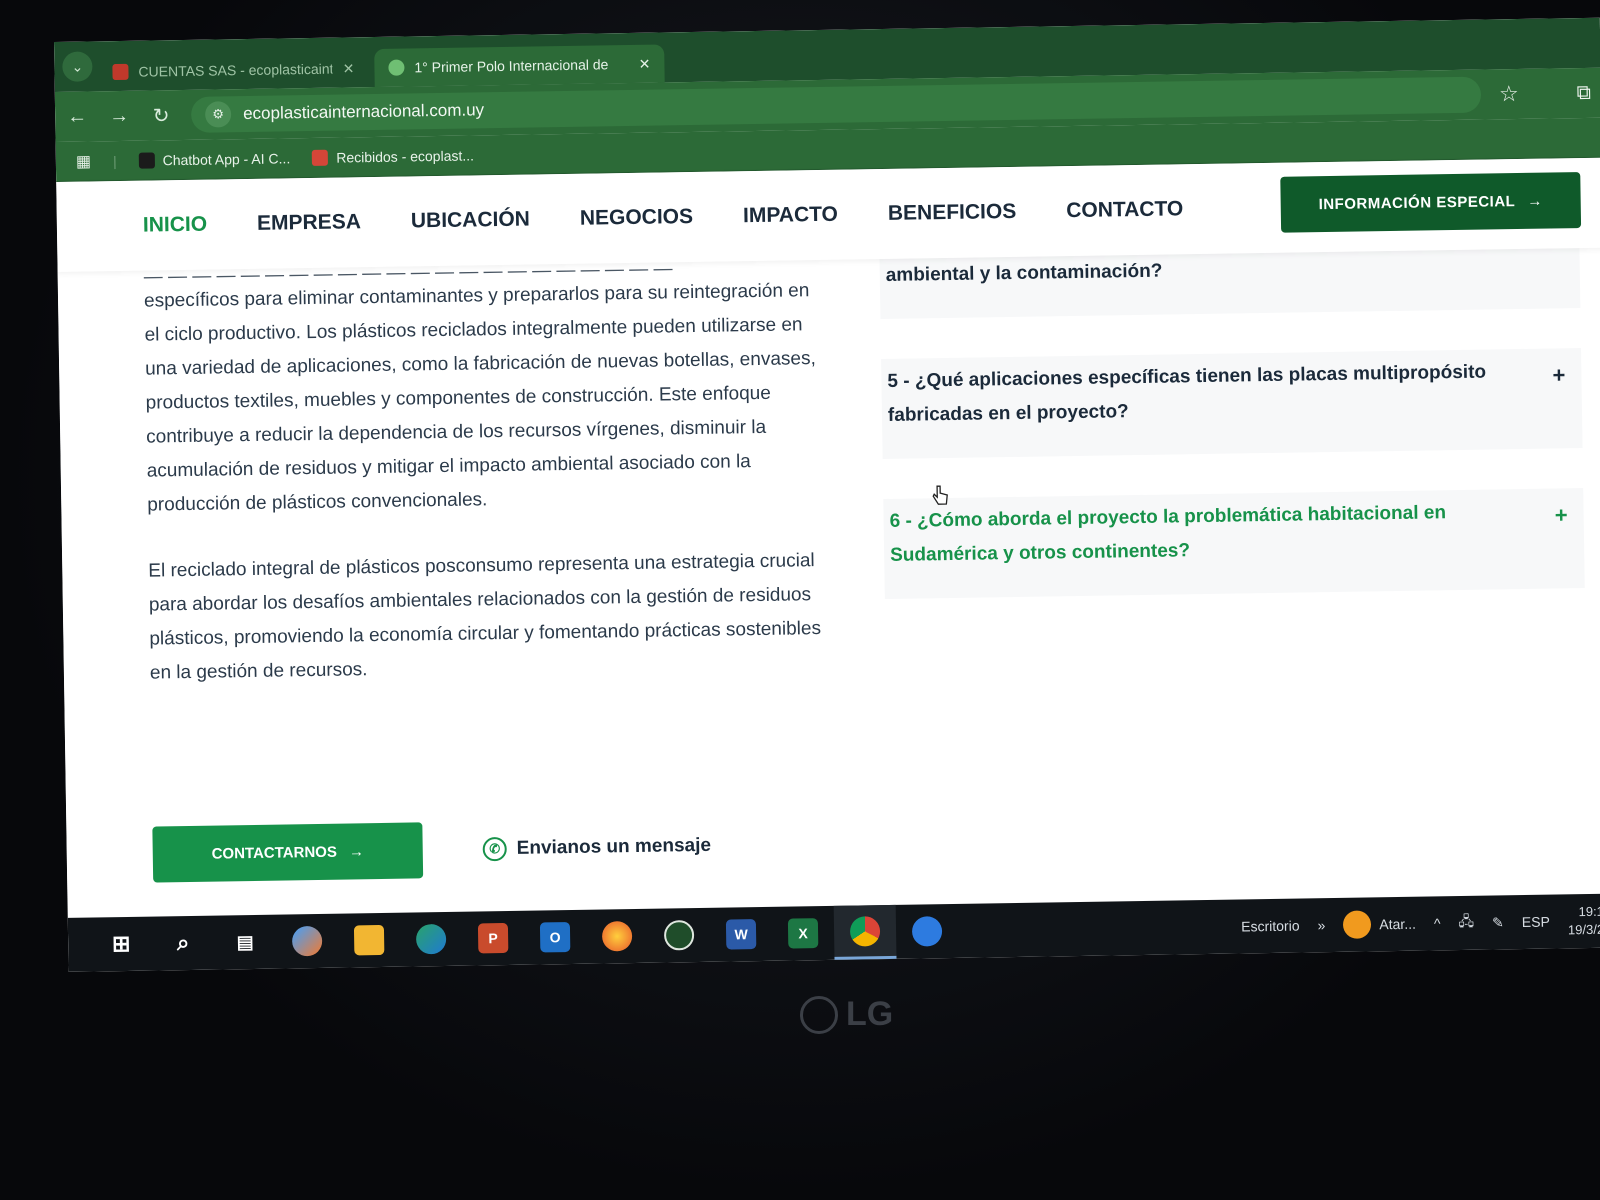  Describe the element at coordinates (470, 221) in the screenshot. I see `nav-ubicacion: UBICACIÓN` at that location.